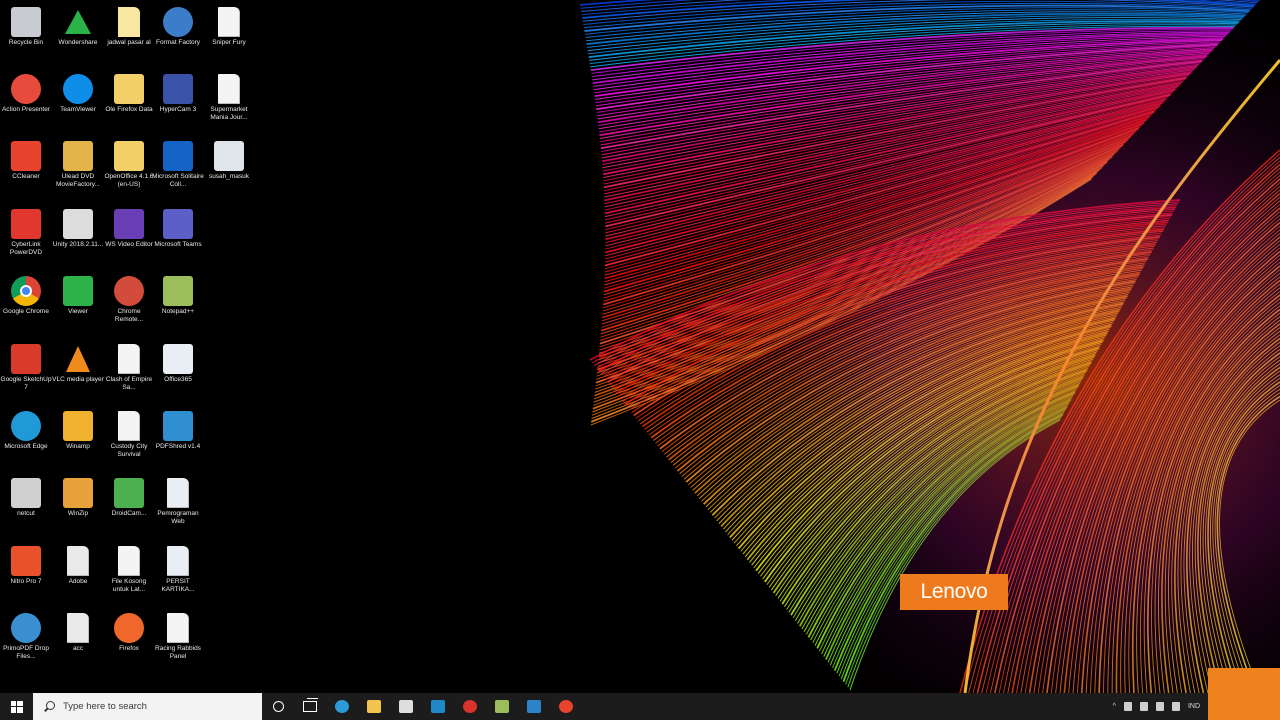  Describe the element at coordinates (26, 104) in the screenshot. I see `desktop-icon-action-presenter: Action Presenter` at that location.